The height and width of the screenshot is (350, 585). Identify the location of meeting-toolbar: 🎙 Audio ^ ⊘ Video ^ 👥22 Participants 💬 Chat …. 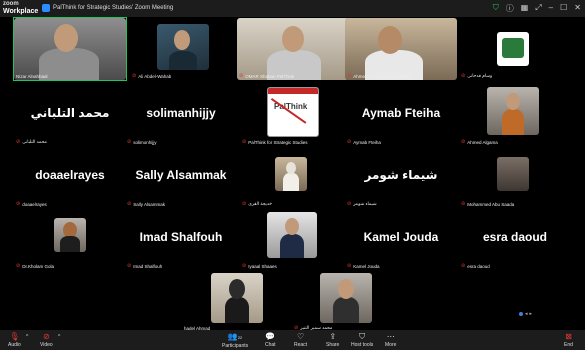
(292, 340).